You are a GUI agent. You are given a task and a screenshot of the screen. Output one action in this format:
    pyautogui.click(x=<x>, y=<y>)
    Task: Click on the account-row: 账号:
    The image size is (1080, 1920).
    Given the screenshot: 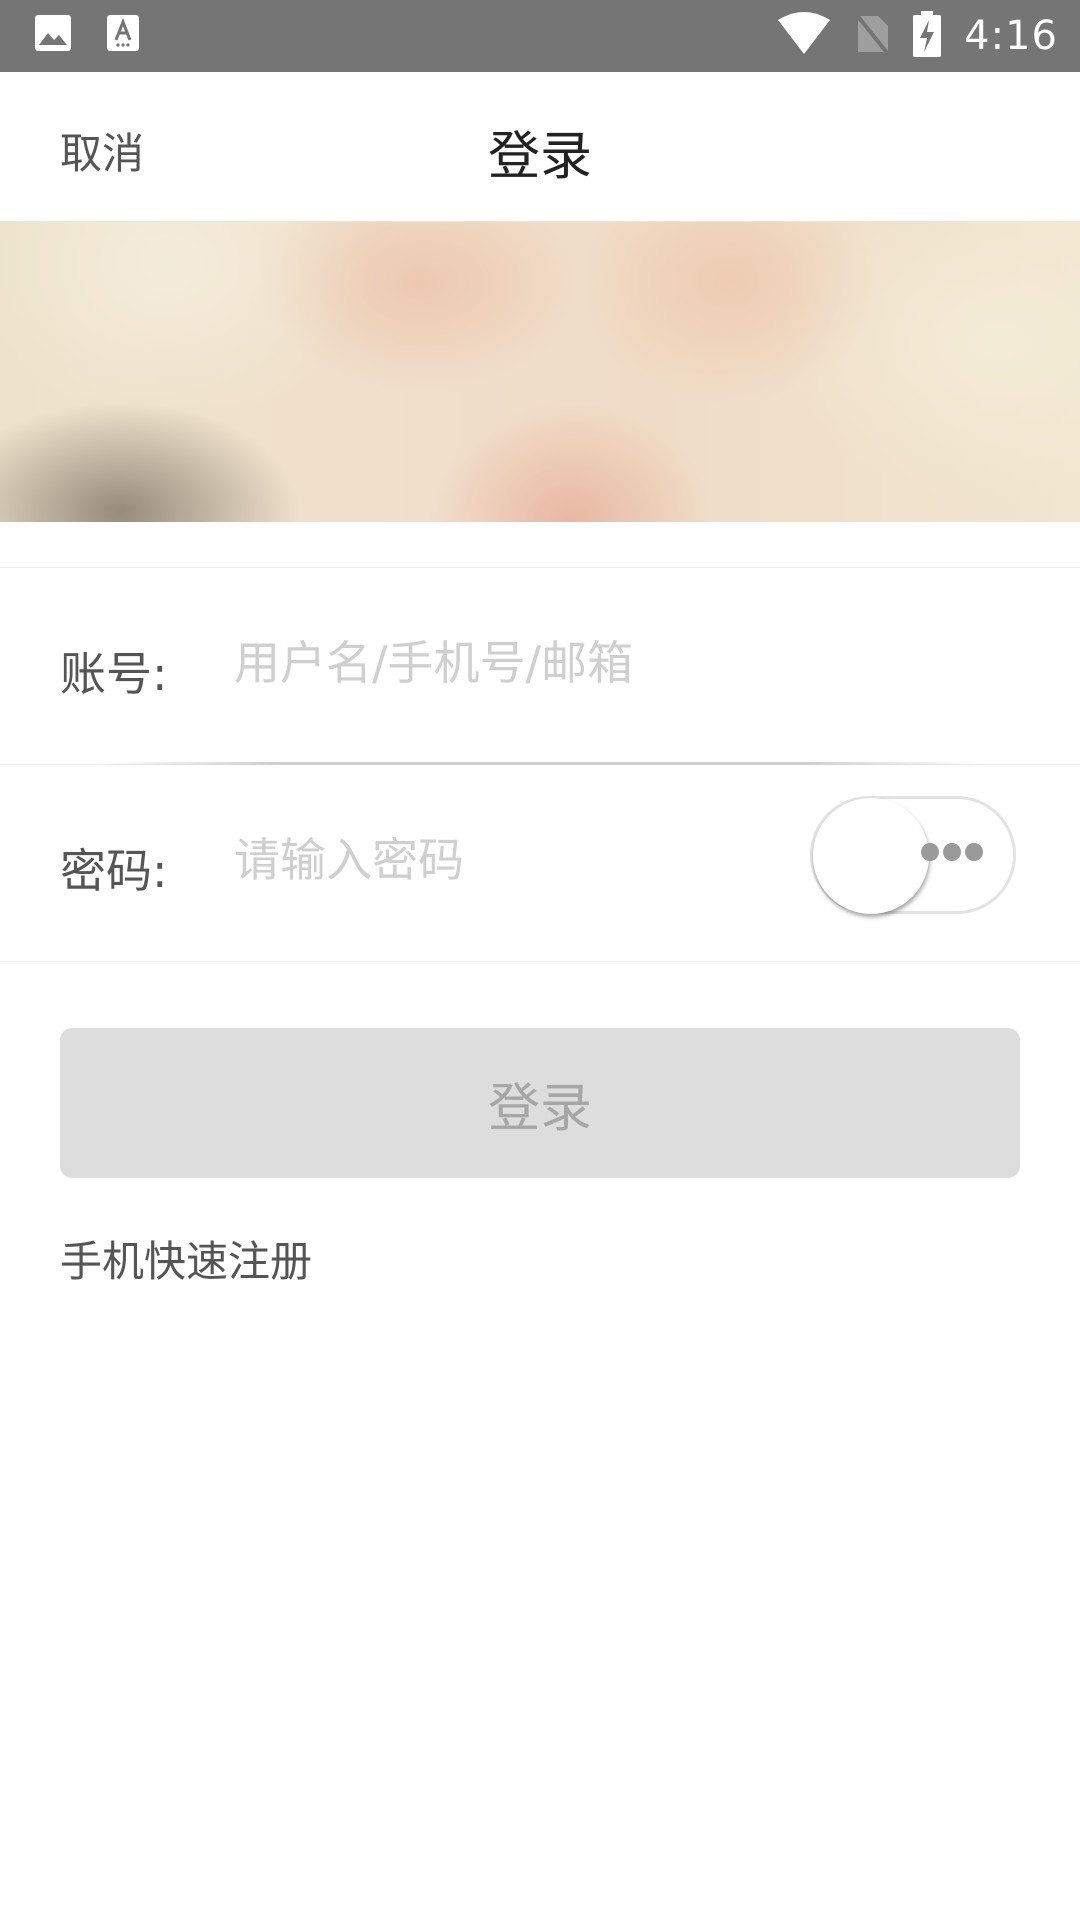 What is the action you would take?
    pyautogui.click(x=540, y=665)
    